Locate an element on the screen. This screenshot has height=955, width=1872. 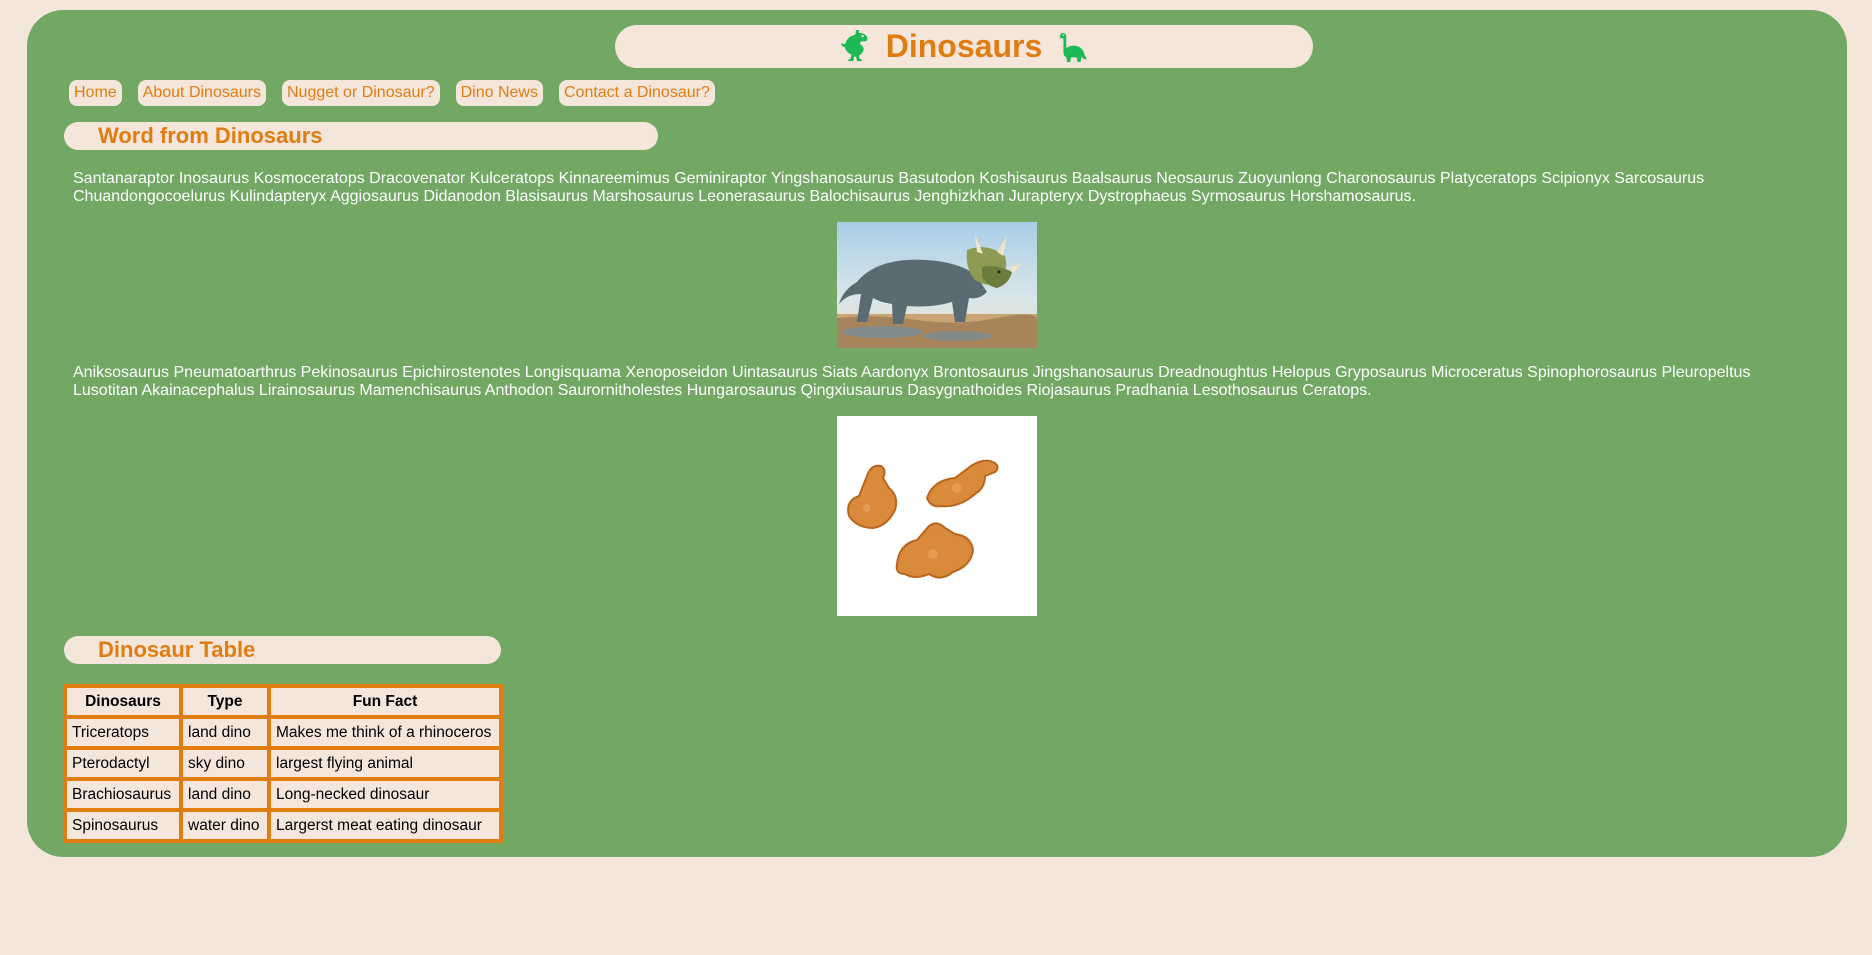
cell-fun-fact: Long-necked dinosaur is located at coordinates (385, 794).